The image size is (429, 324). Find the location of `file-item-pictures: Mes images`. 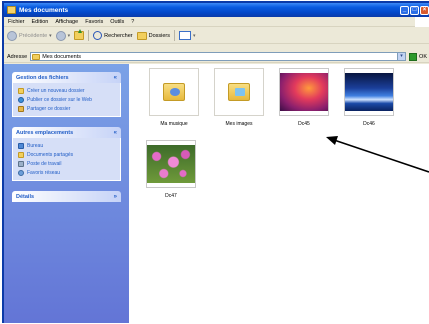

file-item-pictures: Mes images is located at coordinates (239, 97).